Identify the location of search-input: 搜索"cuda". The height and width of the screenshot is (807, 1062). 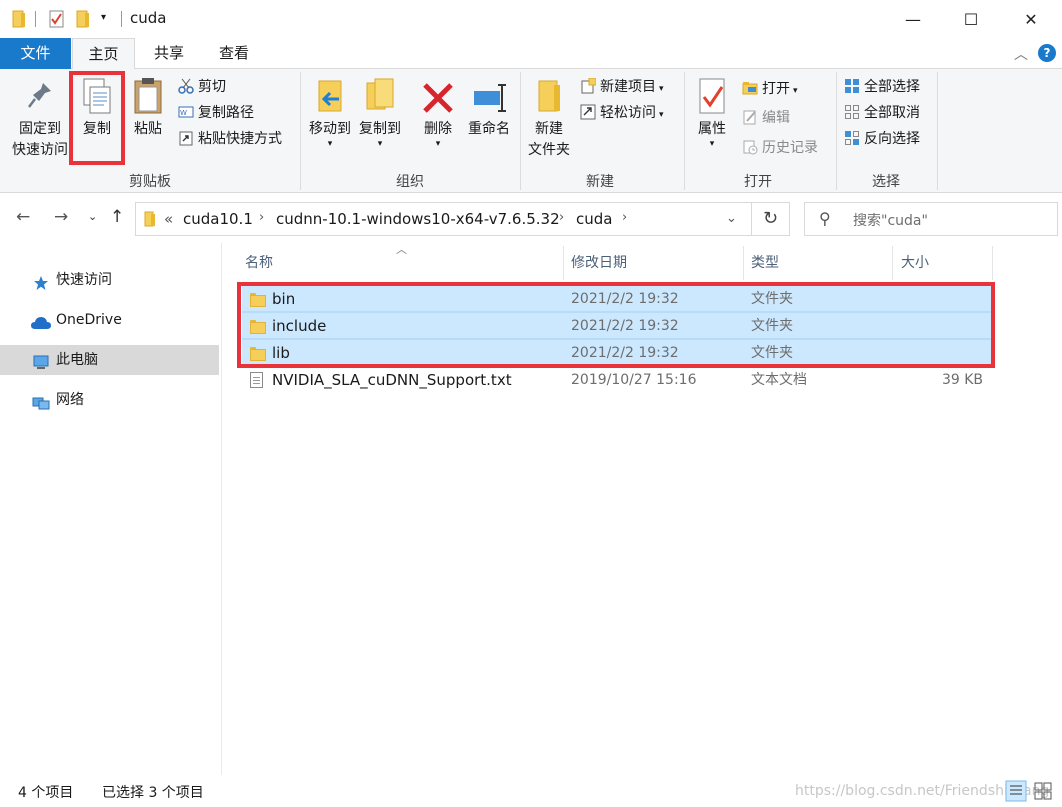
(890, 220).